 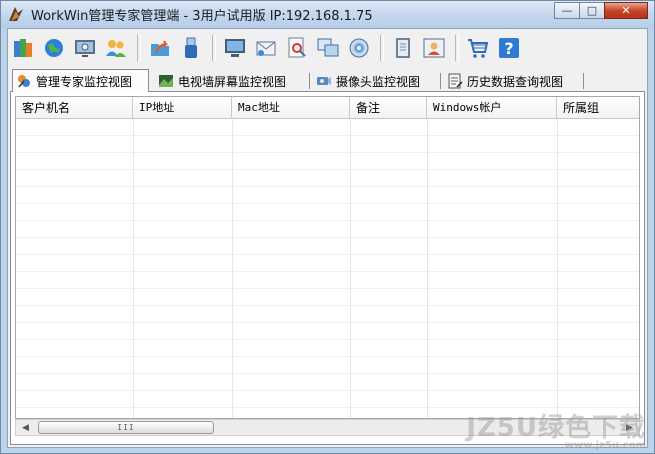 I want to click on monitor-icon, so click(x=235, y=48).